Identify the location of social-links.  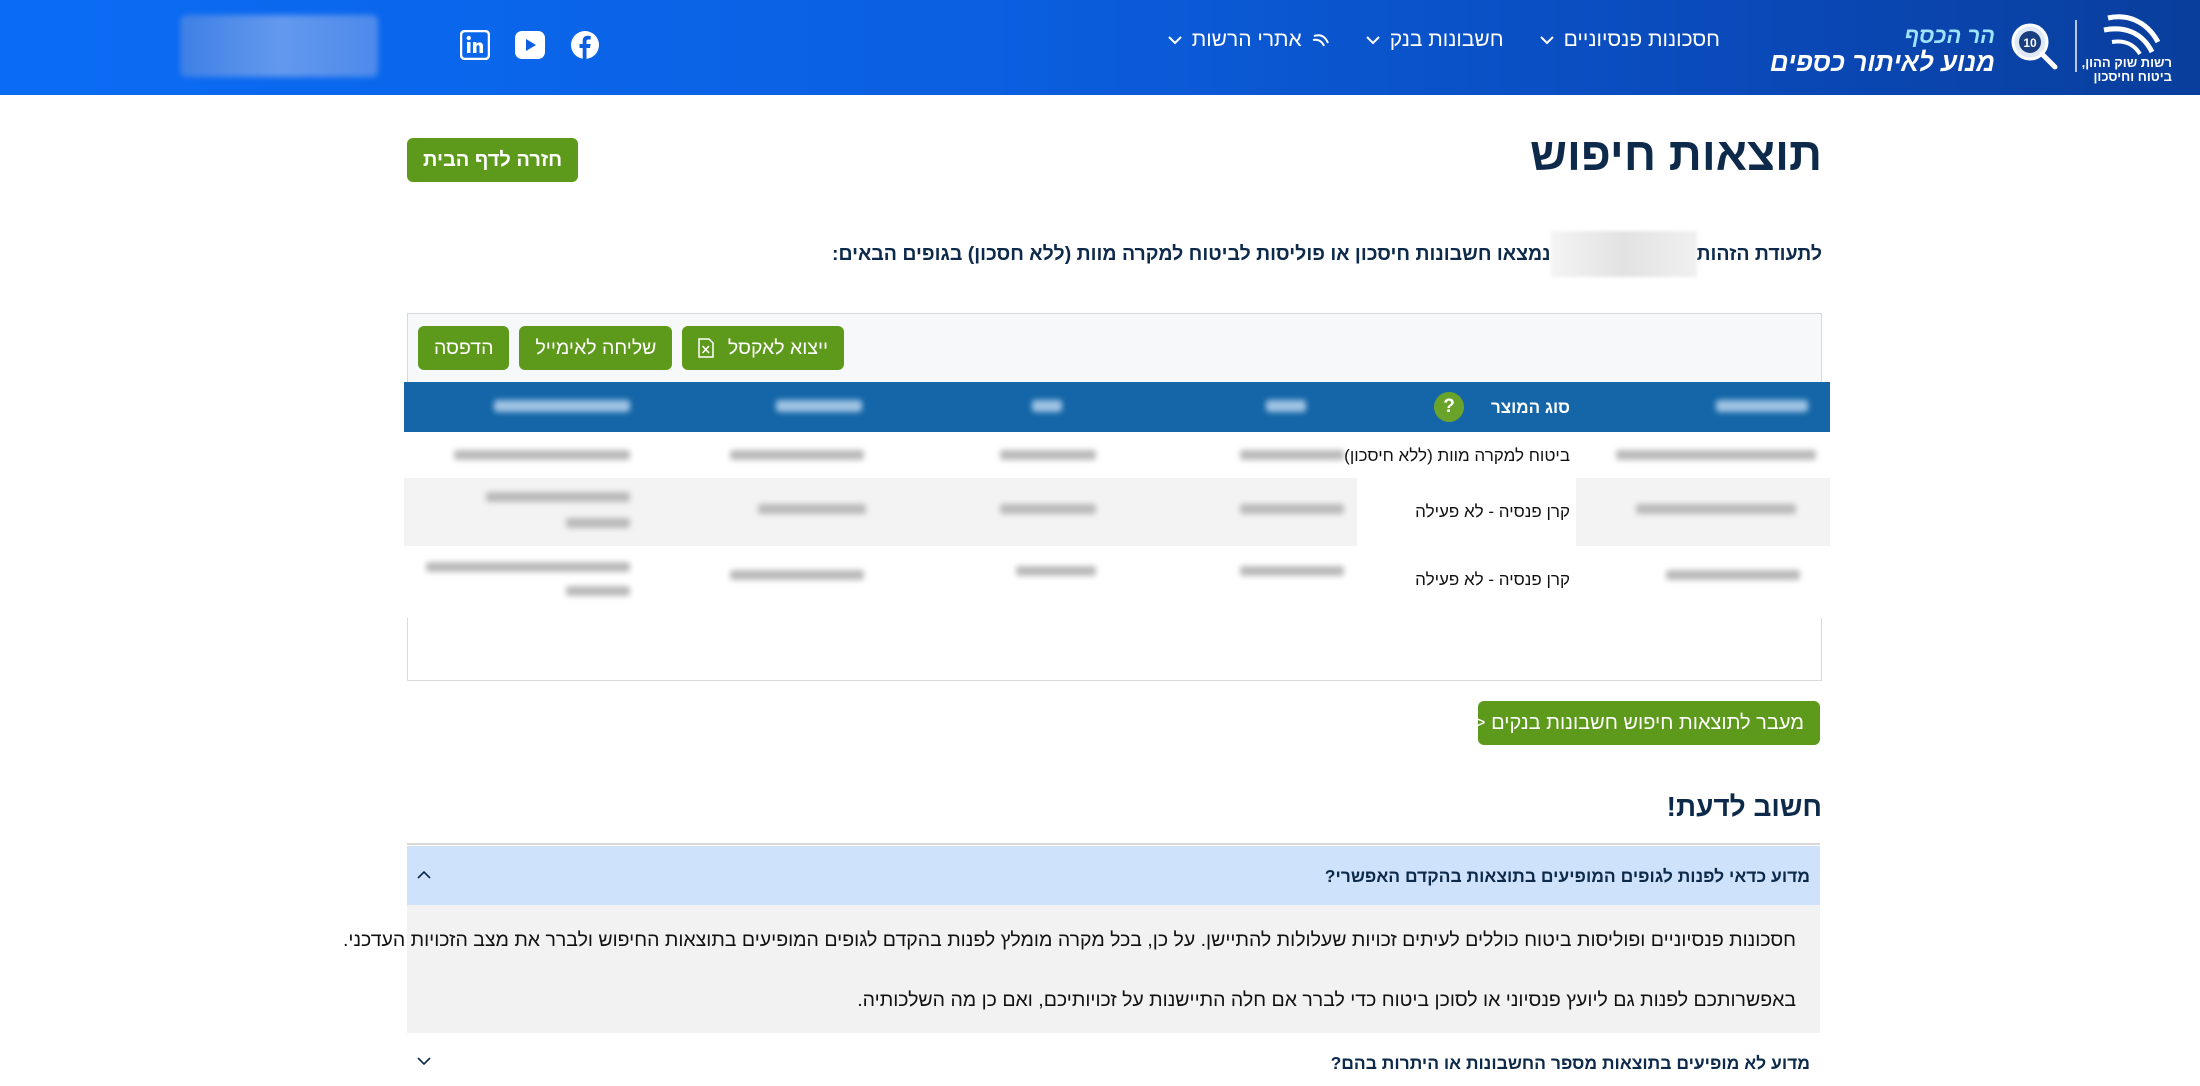
(530, 45).